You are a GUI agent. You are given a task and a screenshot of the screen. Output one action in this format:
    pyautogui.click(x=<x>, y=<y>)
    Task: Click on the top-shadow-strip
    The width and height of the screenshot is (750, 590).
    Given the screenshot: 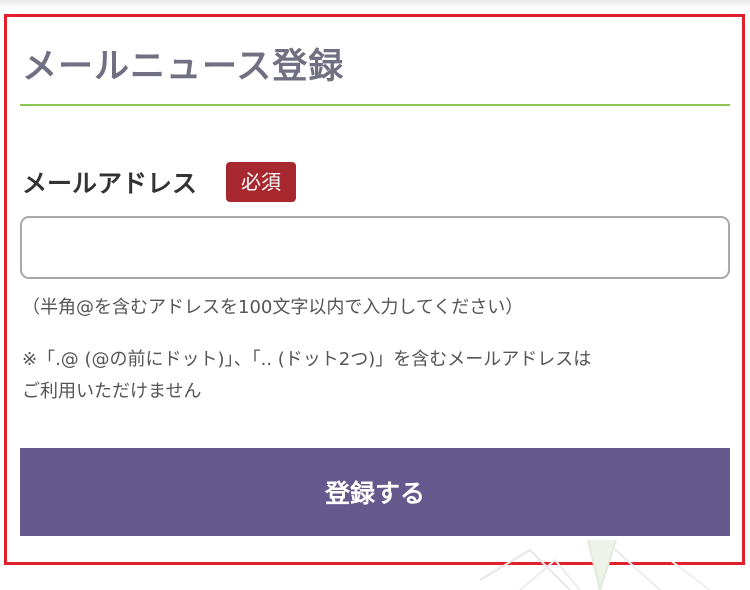 What is the action you would take?
    pyautogui.click(x=375, y=4)
    